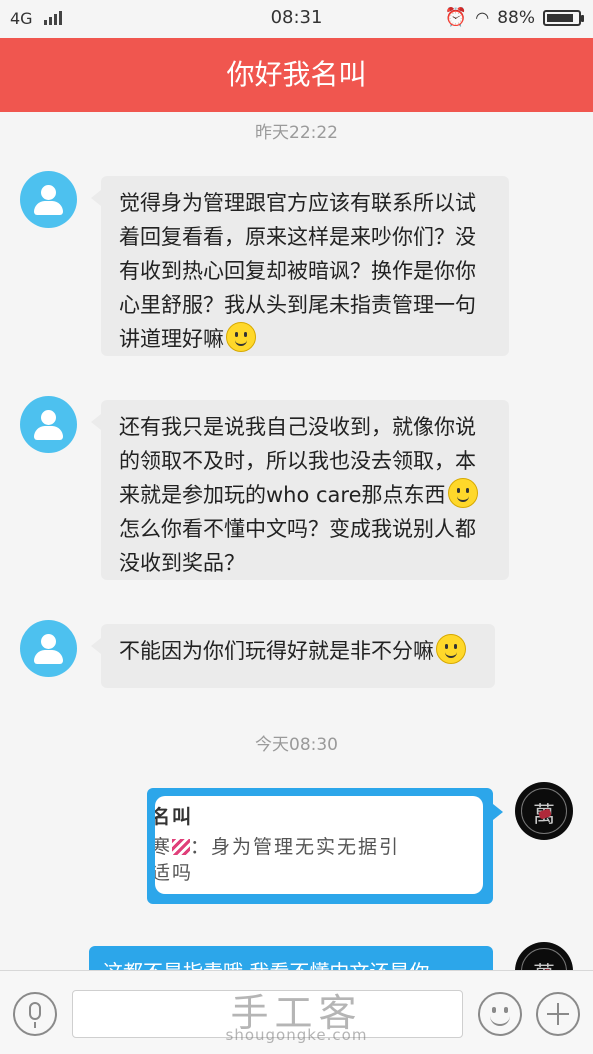 This screenshot has height=1054, width=593. Describe the element at coordinates (558, 1014) in the screenshot. I see `add-button` at that location.